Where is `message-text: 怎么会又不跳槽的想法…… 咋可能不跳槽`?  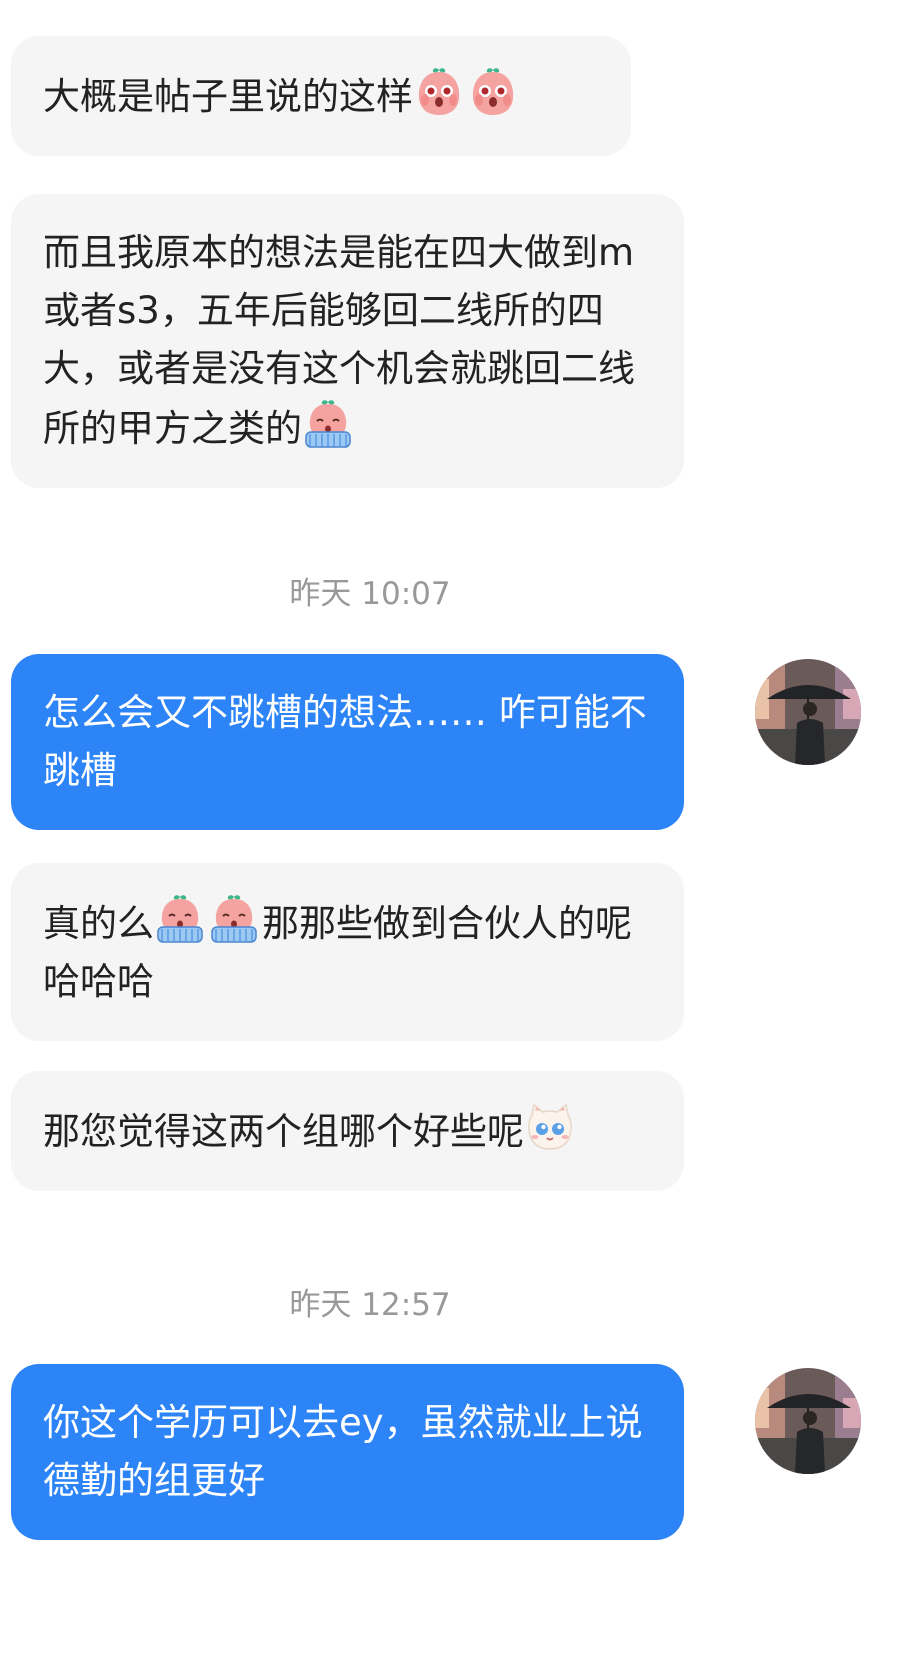 message-text: 怎么会又不跳槽的想法…… 咋可能不跳槽 is located at coordinates (345, 741).